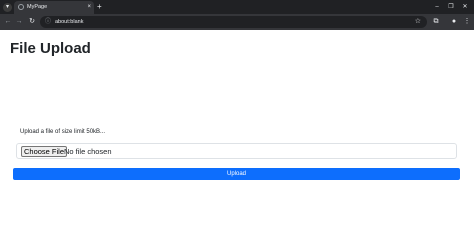  What do you see at coordinates (436, 22) in the screenshot?
I see `extensions-icon: ⧉` at bounding box center [436, 22].